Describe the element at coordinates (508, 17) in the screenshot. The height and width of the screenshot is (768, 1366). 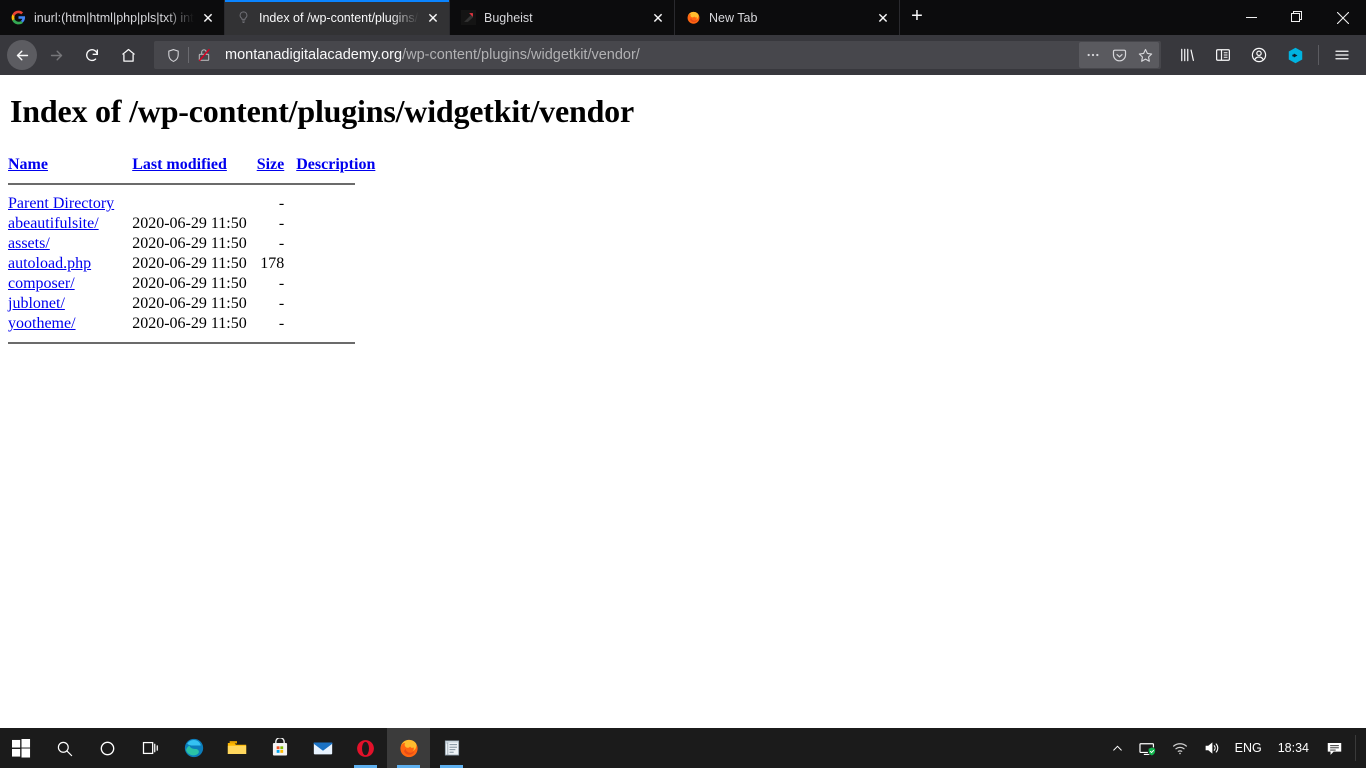
I see `tab-title: Bugheist` at that location.